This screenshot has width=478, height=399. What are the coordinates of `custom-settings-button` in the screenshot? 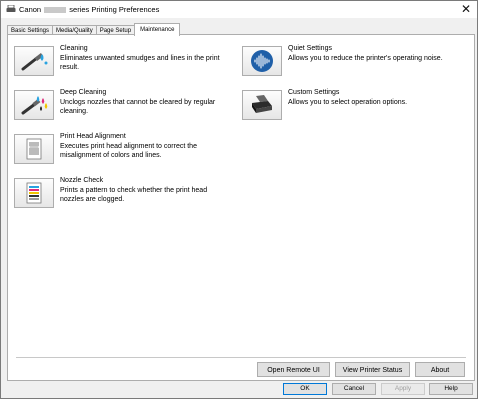 It's located at (262, 105).